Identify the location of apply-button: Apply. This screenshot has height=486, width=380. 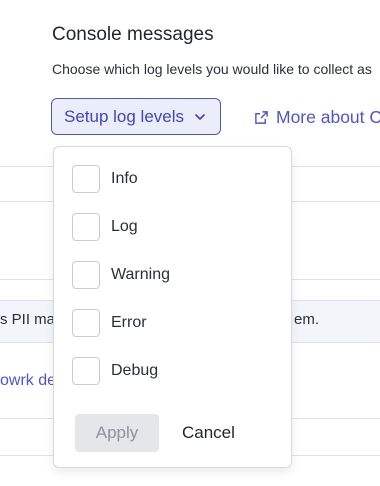
(117, 433).